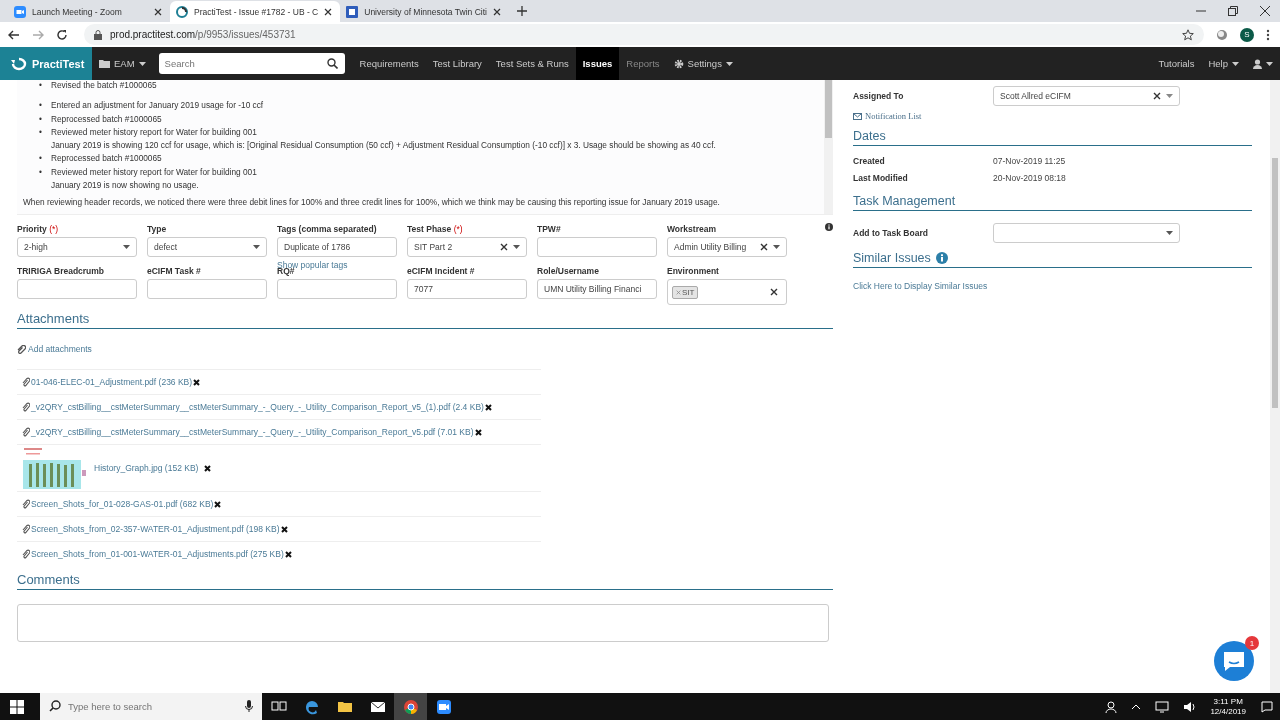  What do you see at coordinates (727, 292) in the screenshot?
I see `tag-field: SIT` at bounding box center [727, 292].